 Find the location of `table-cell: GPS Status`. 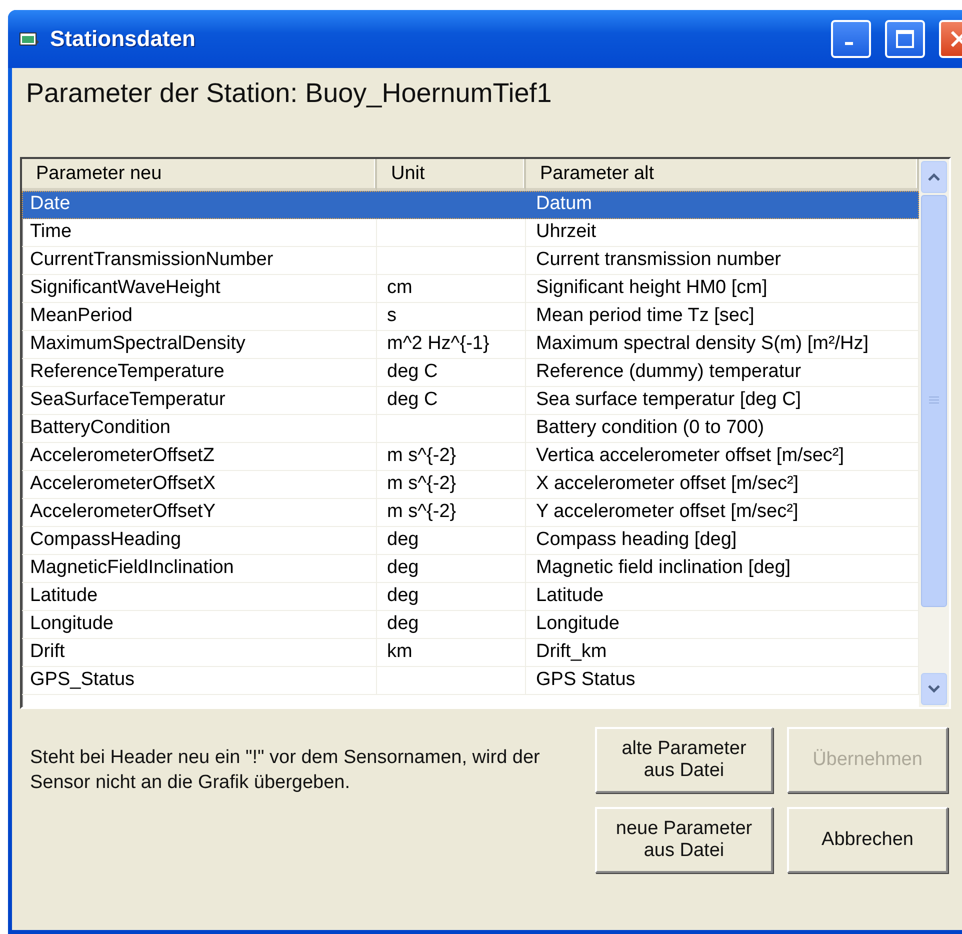

table-cell: GPS Status is located at coordinates (722, 681).